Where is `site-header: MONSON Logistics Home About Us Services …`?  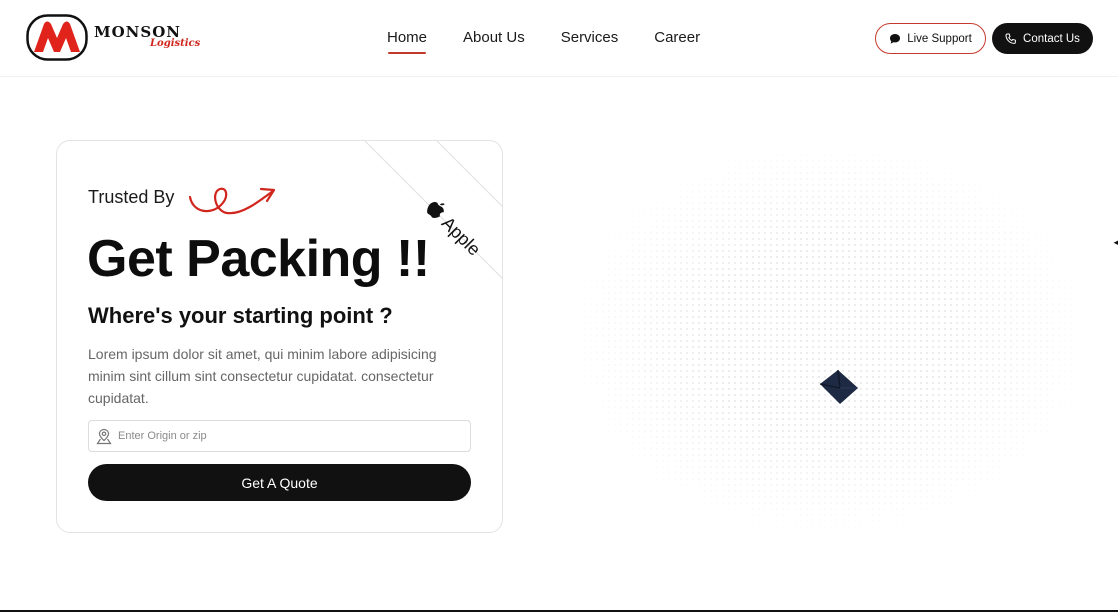
site-header: MONSON Logistics Home About Us Services … is located at coordinates (559, 38).